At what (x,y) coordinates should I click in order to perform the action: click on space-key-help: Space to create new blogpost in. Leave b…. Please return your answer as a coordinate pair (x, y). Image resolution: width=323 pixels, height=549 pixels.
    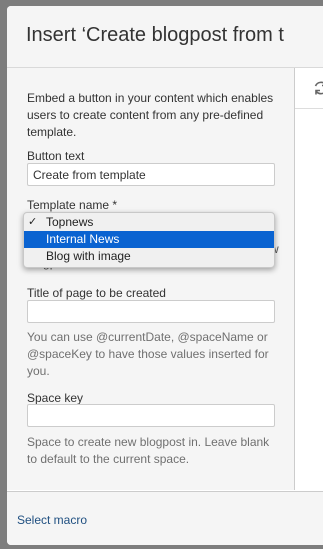
    Looking at the image, I should click on (148, 450).